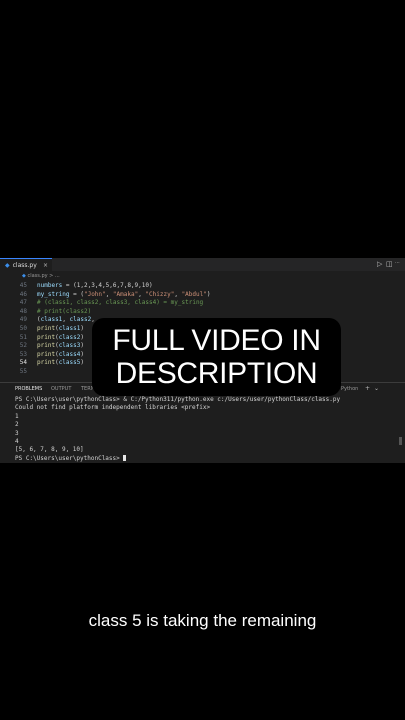 This screenshot has width=405, height=720. I want to click on code-text: print(class5), so click(60, 363).